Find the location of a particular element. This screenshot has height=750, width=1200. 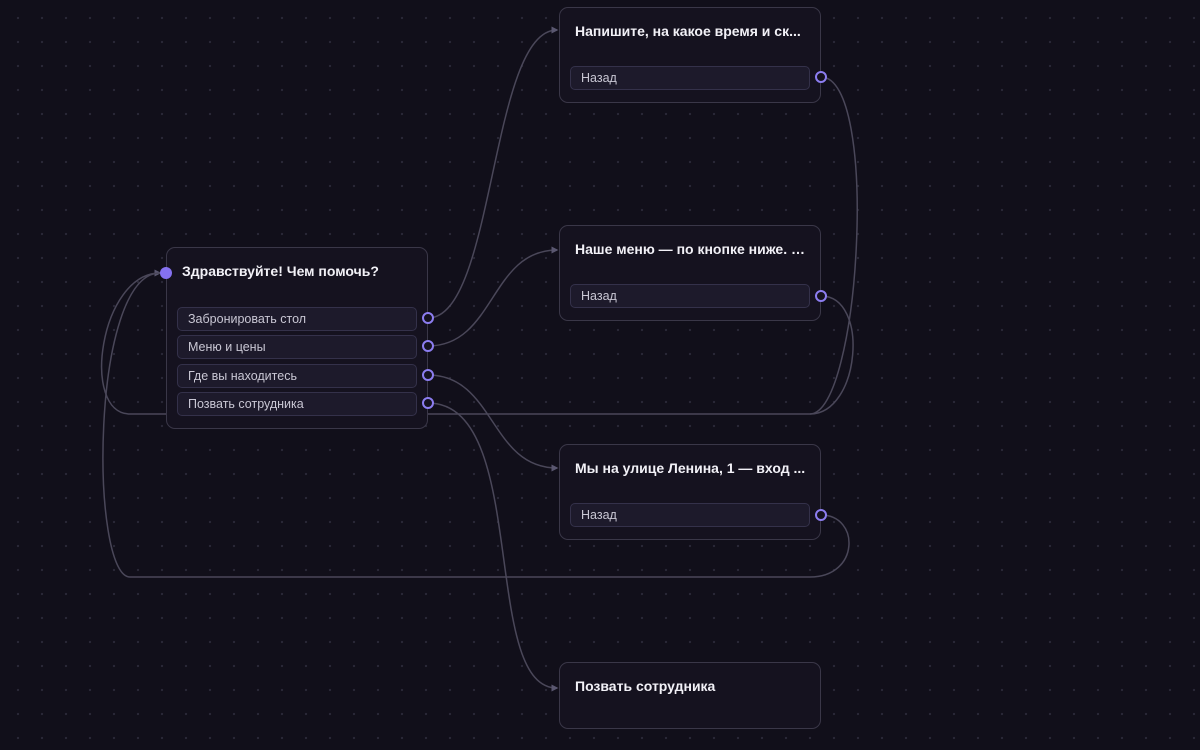

location-back-port is located at coordinates (821, 515).